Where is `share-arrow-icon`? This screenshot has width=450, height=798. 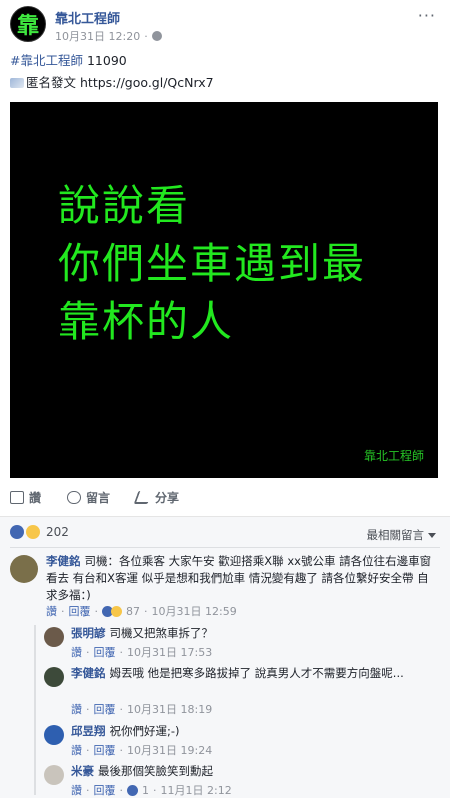 share-arrow-icon is located at coordinates (143, 497).